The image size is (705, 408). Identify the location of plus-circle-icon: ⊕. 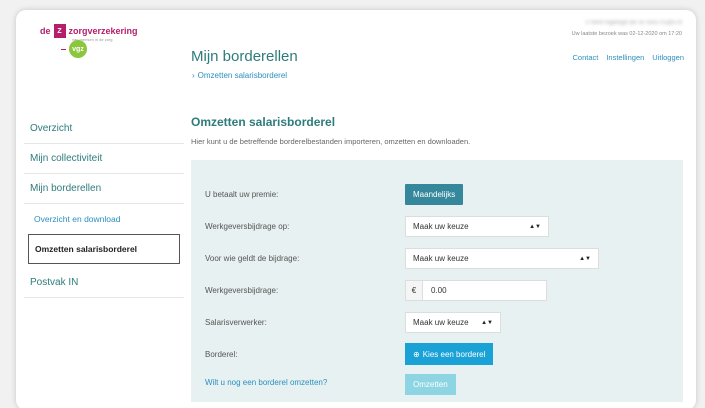
(416, 354).